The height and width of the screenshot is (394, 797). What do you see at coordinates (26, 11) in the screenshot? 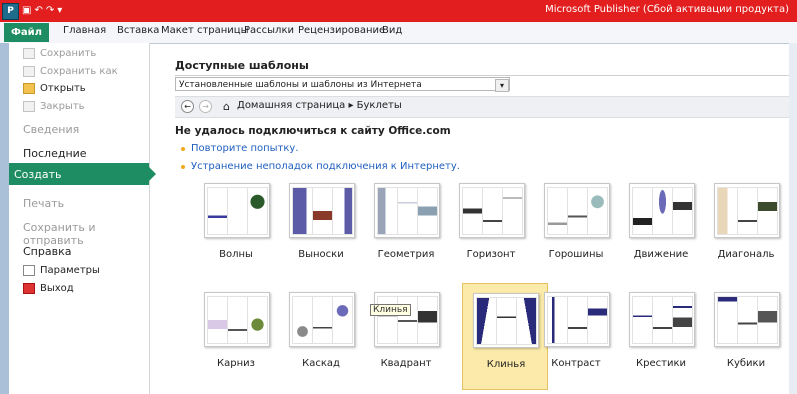
I see `save-icon: ▣` at bounding box center [26, 11].